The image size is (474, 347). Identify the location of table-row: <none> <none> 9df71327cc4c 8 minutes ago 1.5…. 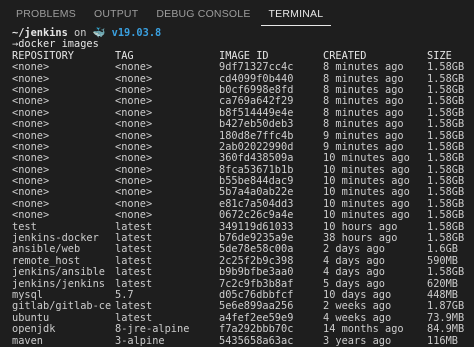
(243, 67).